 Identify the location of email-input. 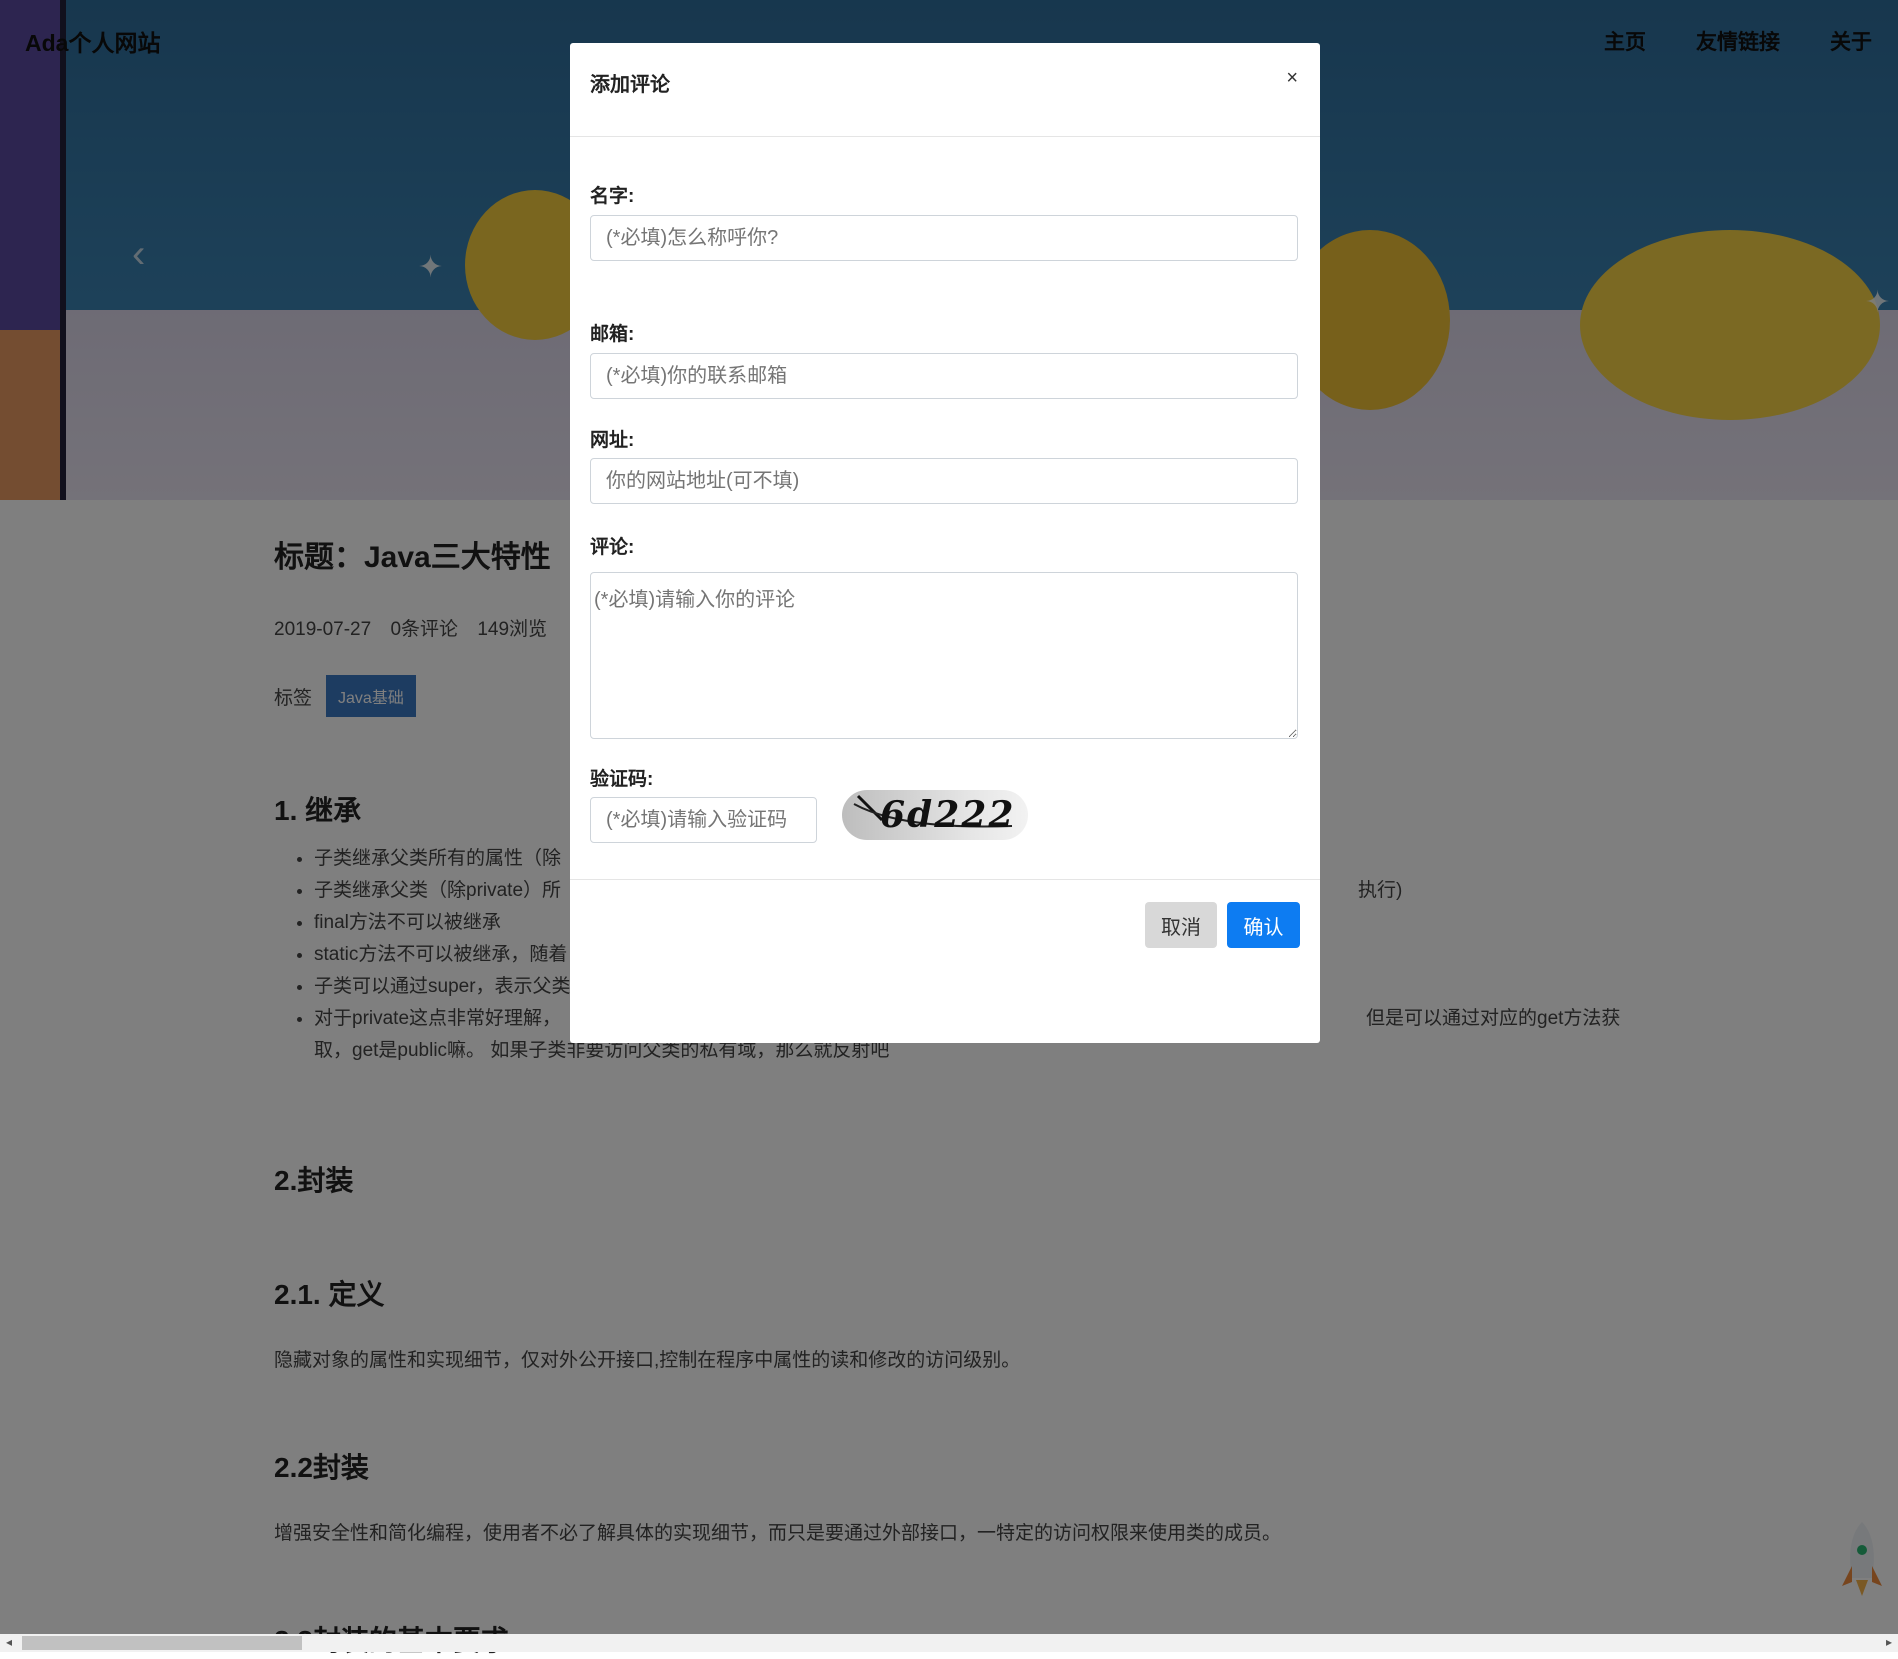
(944, 376).